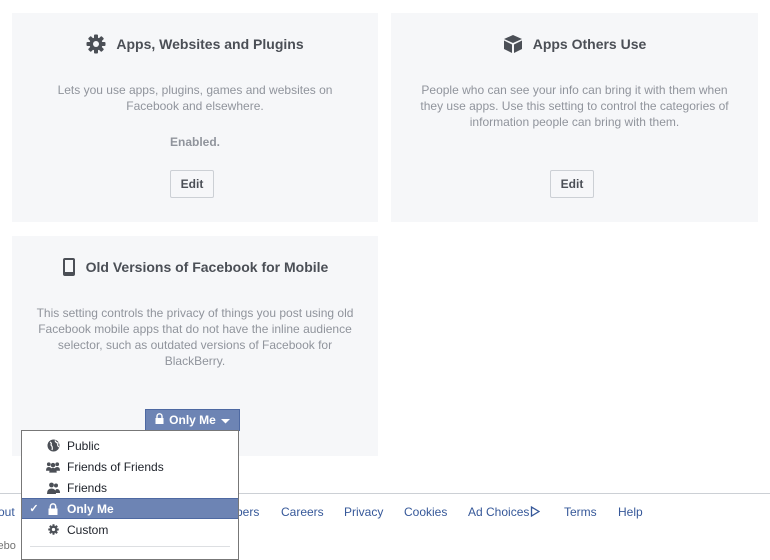 This screenshot has height=560, width=770. What do you see at coordinates (88, 529) in the screenshot?
I see `menu-item-label: Custom` at bounding box center [88, 529].